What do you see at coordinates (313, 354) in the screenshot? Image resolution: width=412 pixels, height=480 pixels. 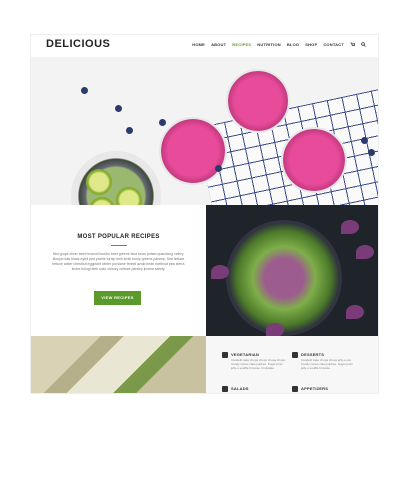 I see `category-name: DESSERTS` at bounding box center [313, 354].